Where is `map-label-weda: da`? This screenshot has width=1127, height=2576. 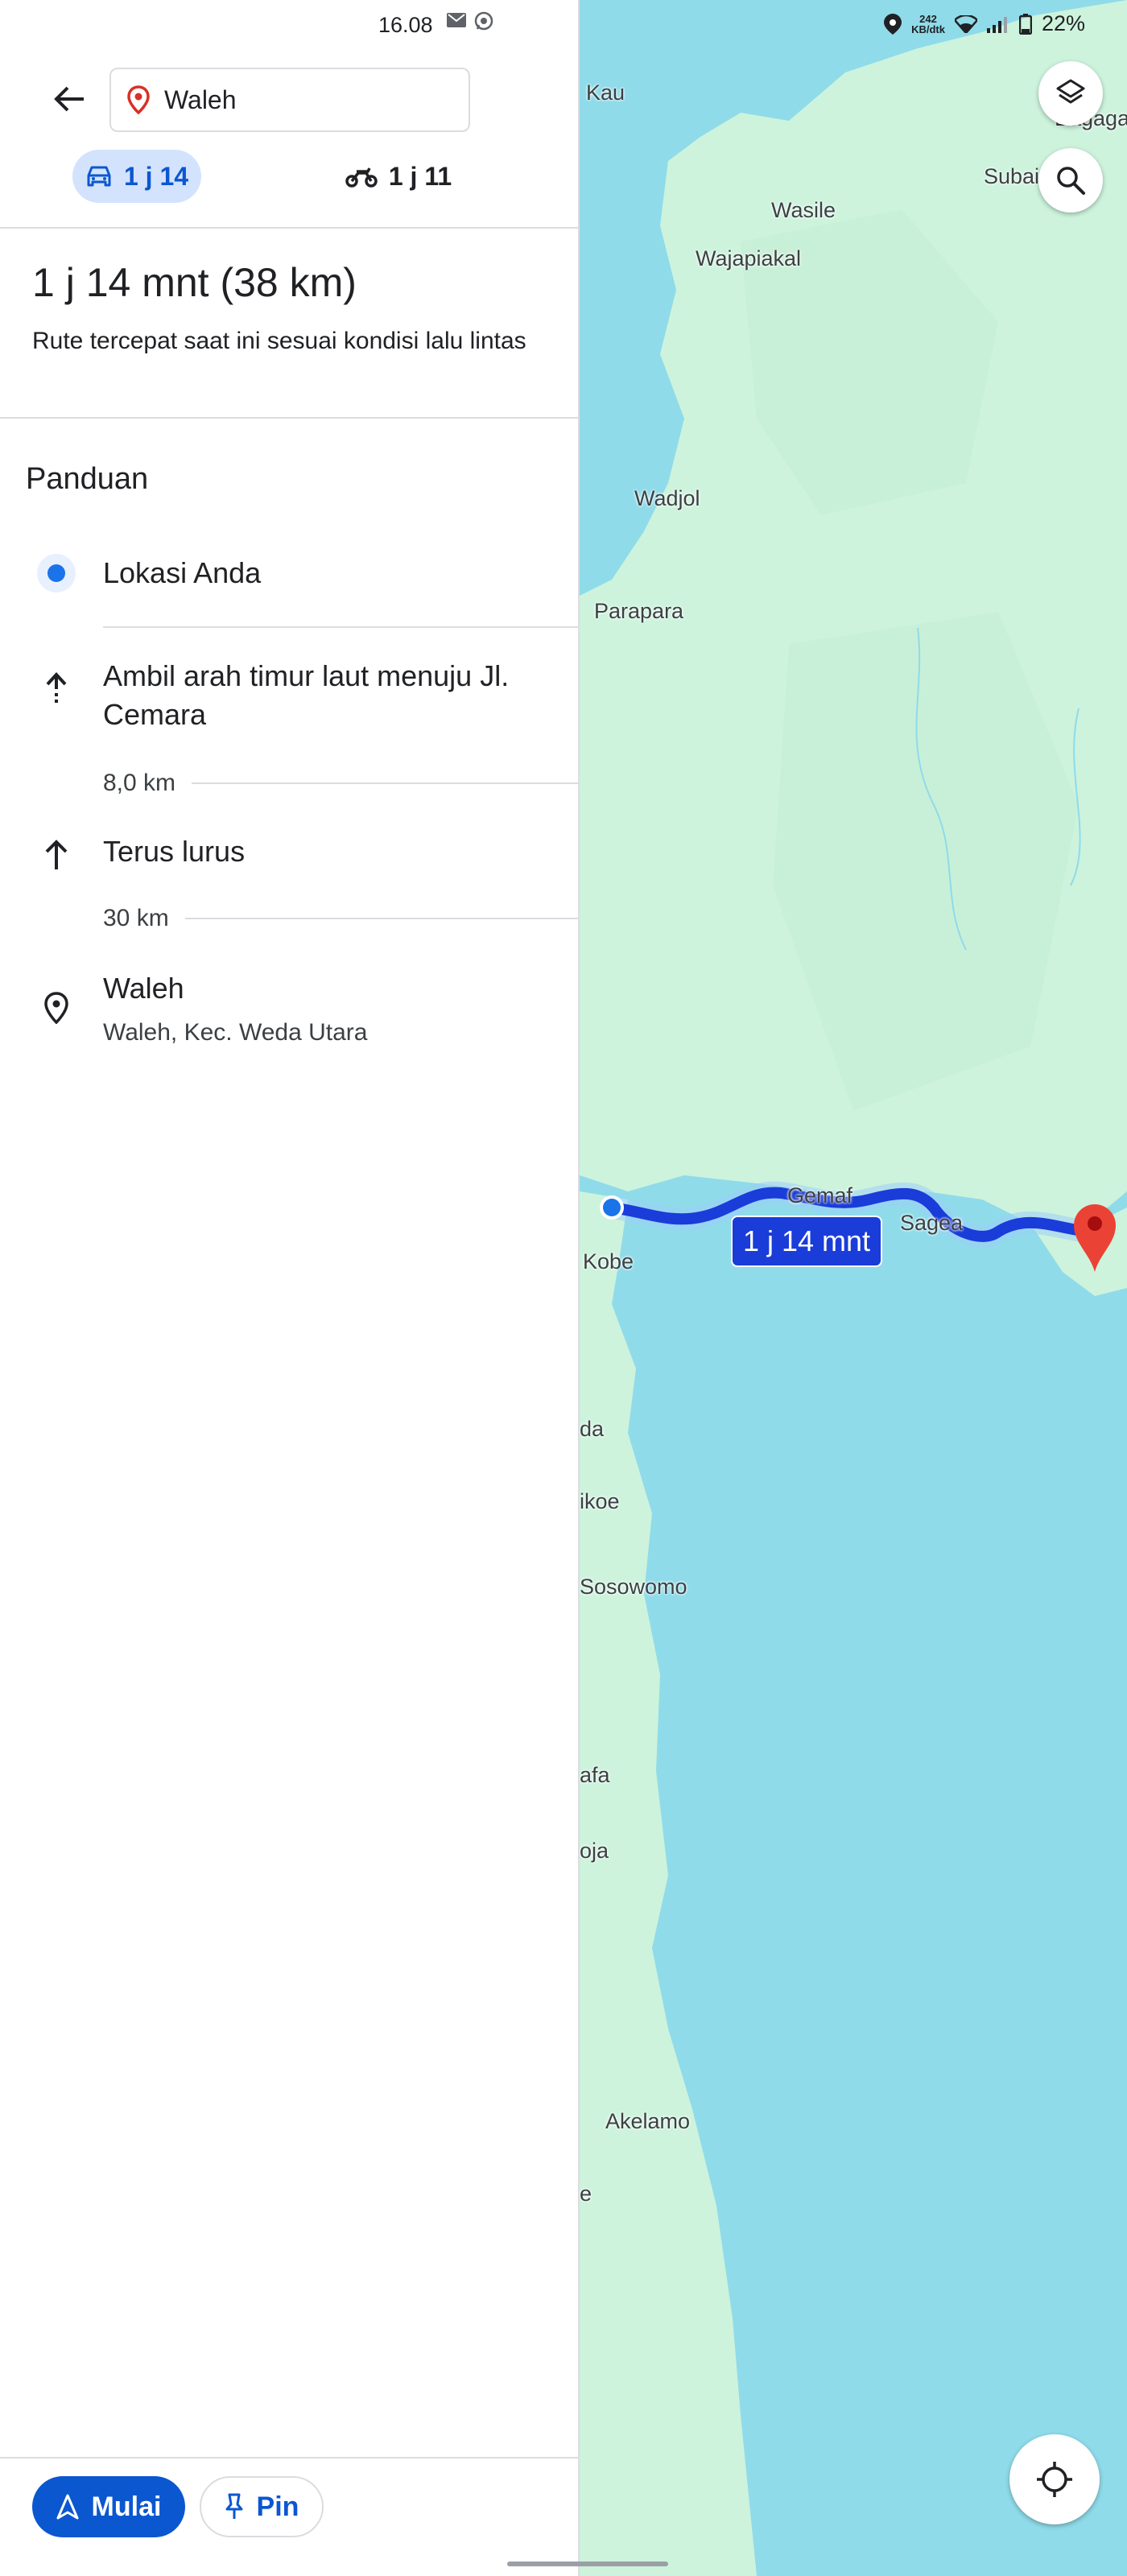 map-label-weda: da is located at coordinates (592, 1429).